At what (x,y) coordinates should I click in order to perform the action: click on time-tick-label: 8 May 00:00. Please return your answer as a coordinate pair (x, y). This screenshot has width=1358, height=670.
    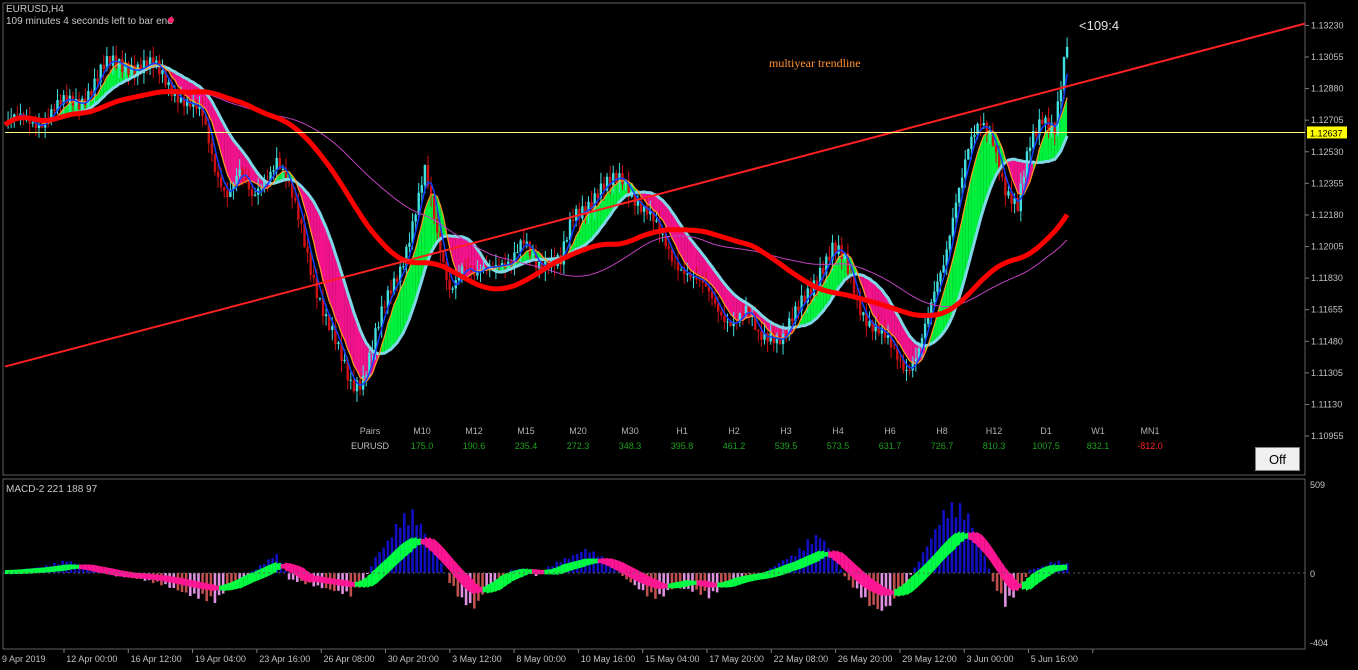
    Looking at the image, I should click on (541, 659).